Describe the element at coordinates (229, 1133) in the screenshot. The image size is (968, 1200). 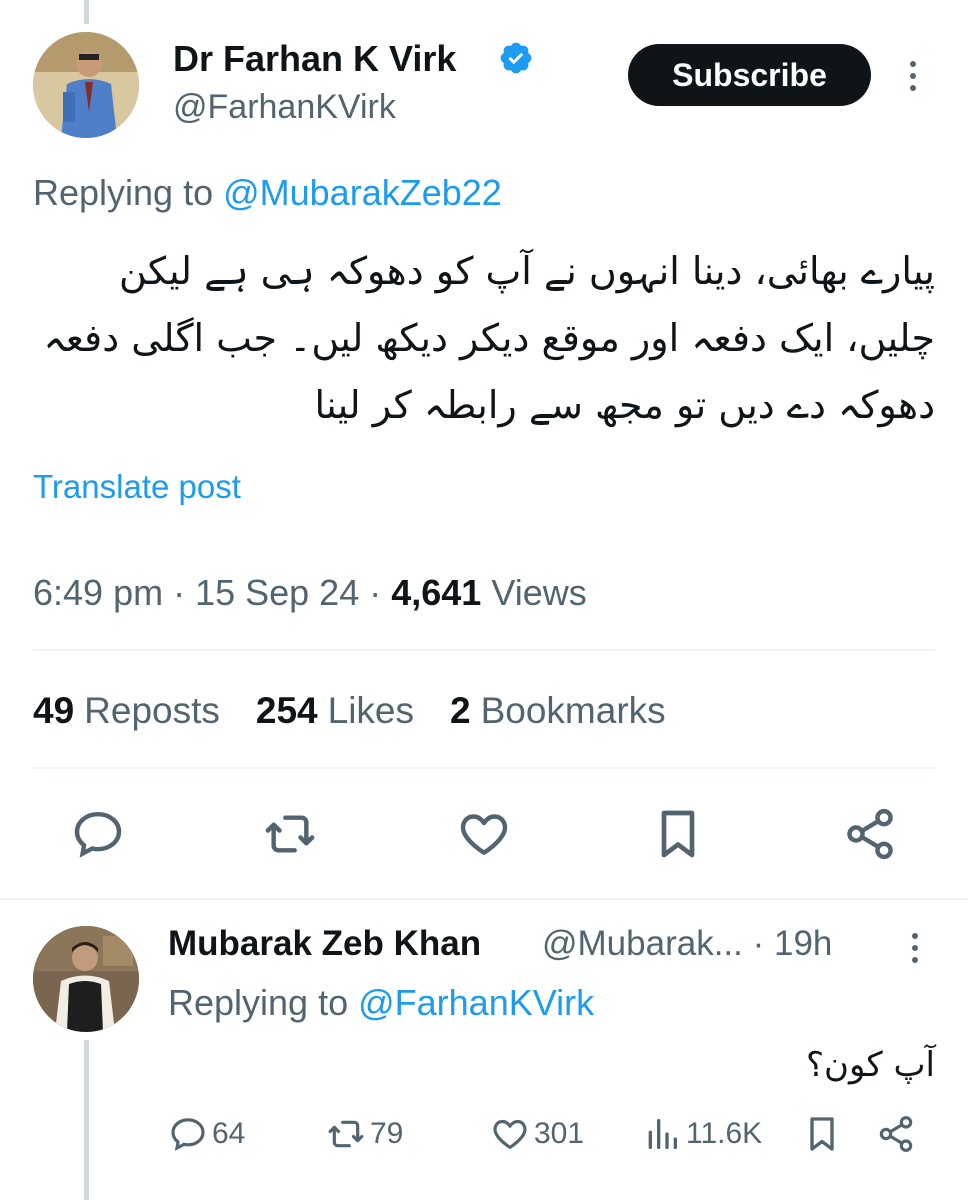
I see `reply-replies-count: 64` at that location.